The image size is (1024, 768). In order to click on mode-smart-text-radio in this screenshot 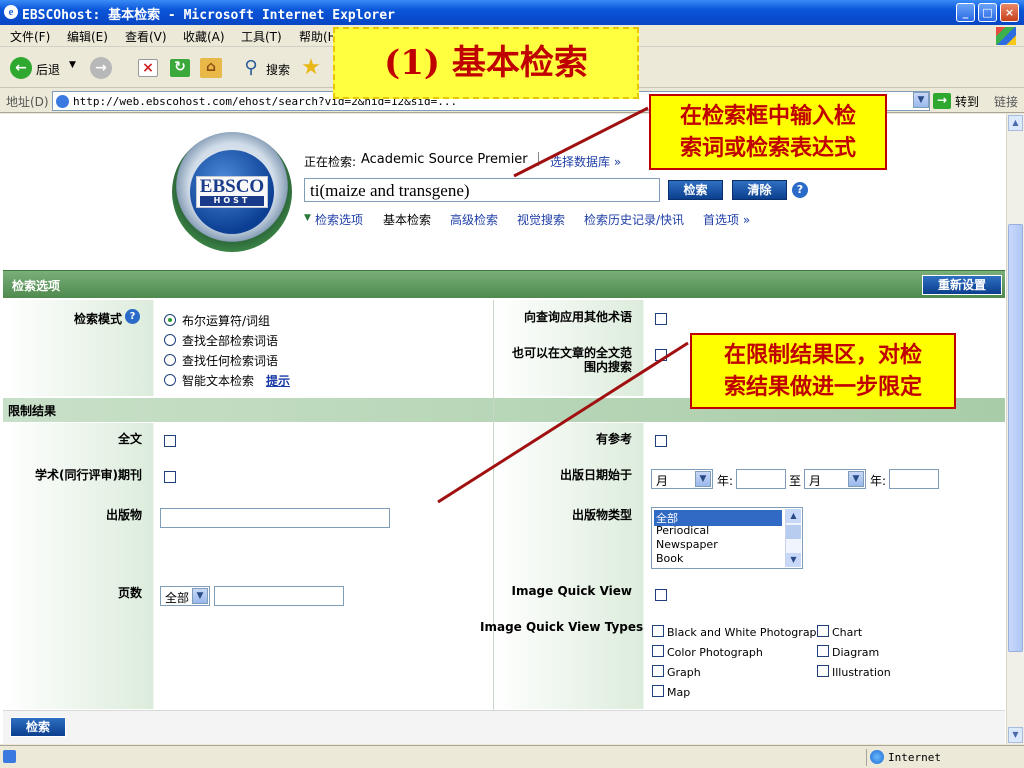, I will do `click(170, 380)`.